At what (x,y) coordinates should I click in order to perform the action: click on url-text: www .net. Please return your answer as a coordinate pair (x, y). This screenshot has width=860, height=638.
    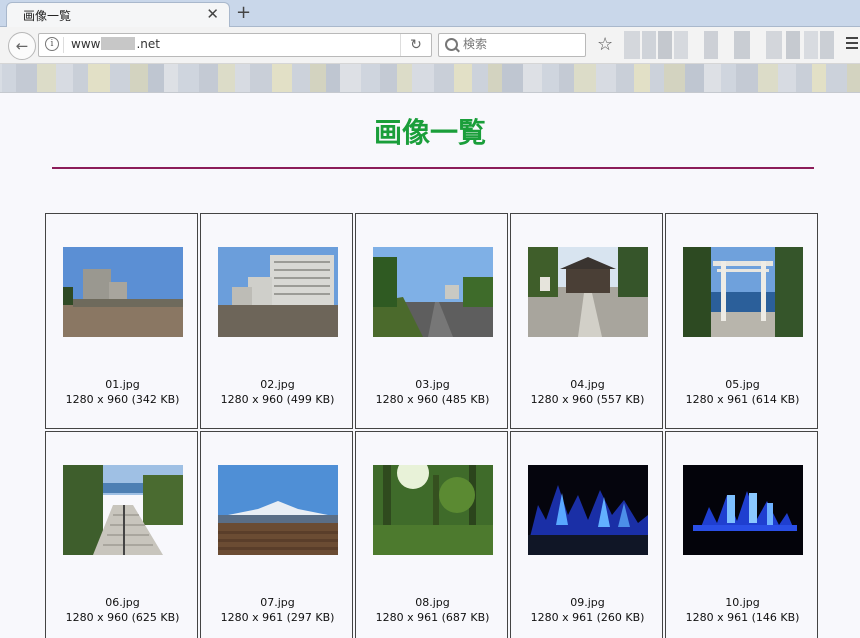
    Looking at the image, I should click on (115, 44).